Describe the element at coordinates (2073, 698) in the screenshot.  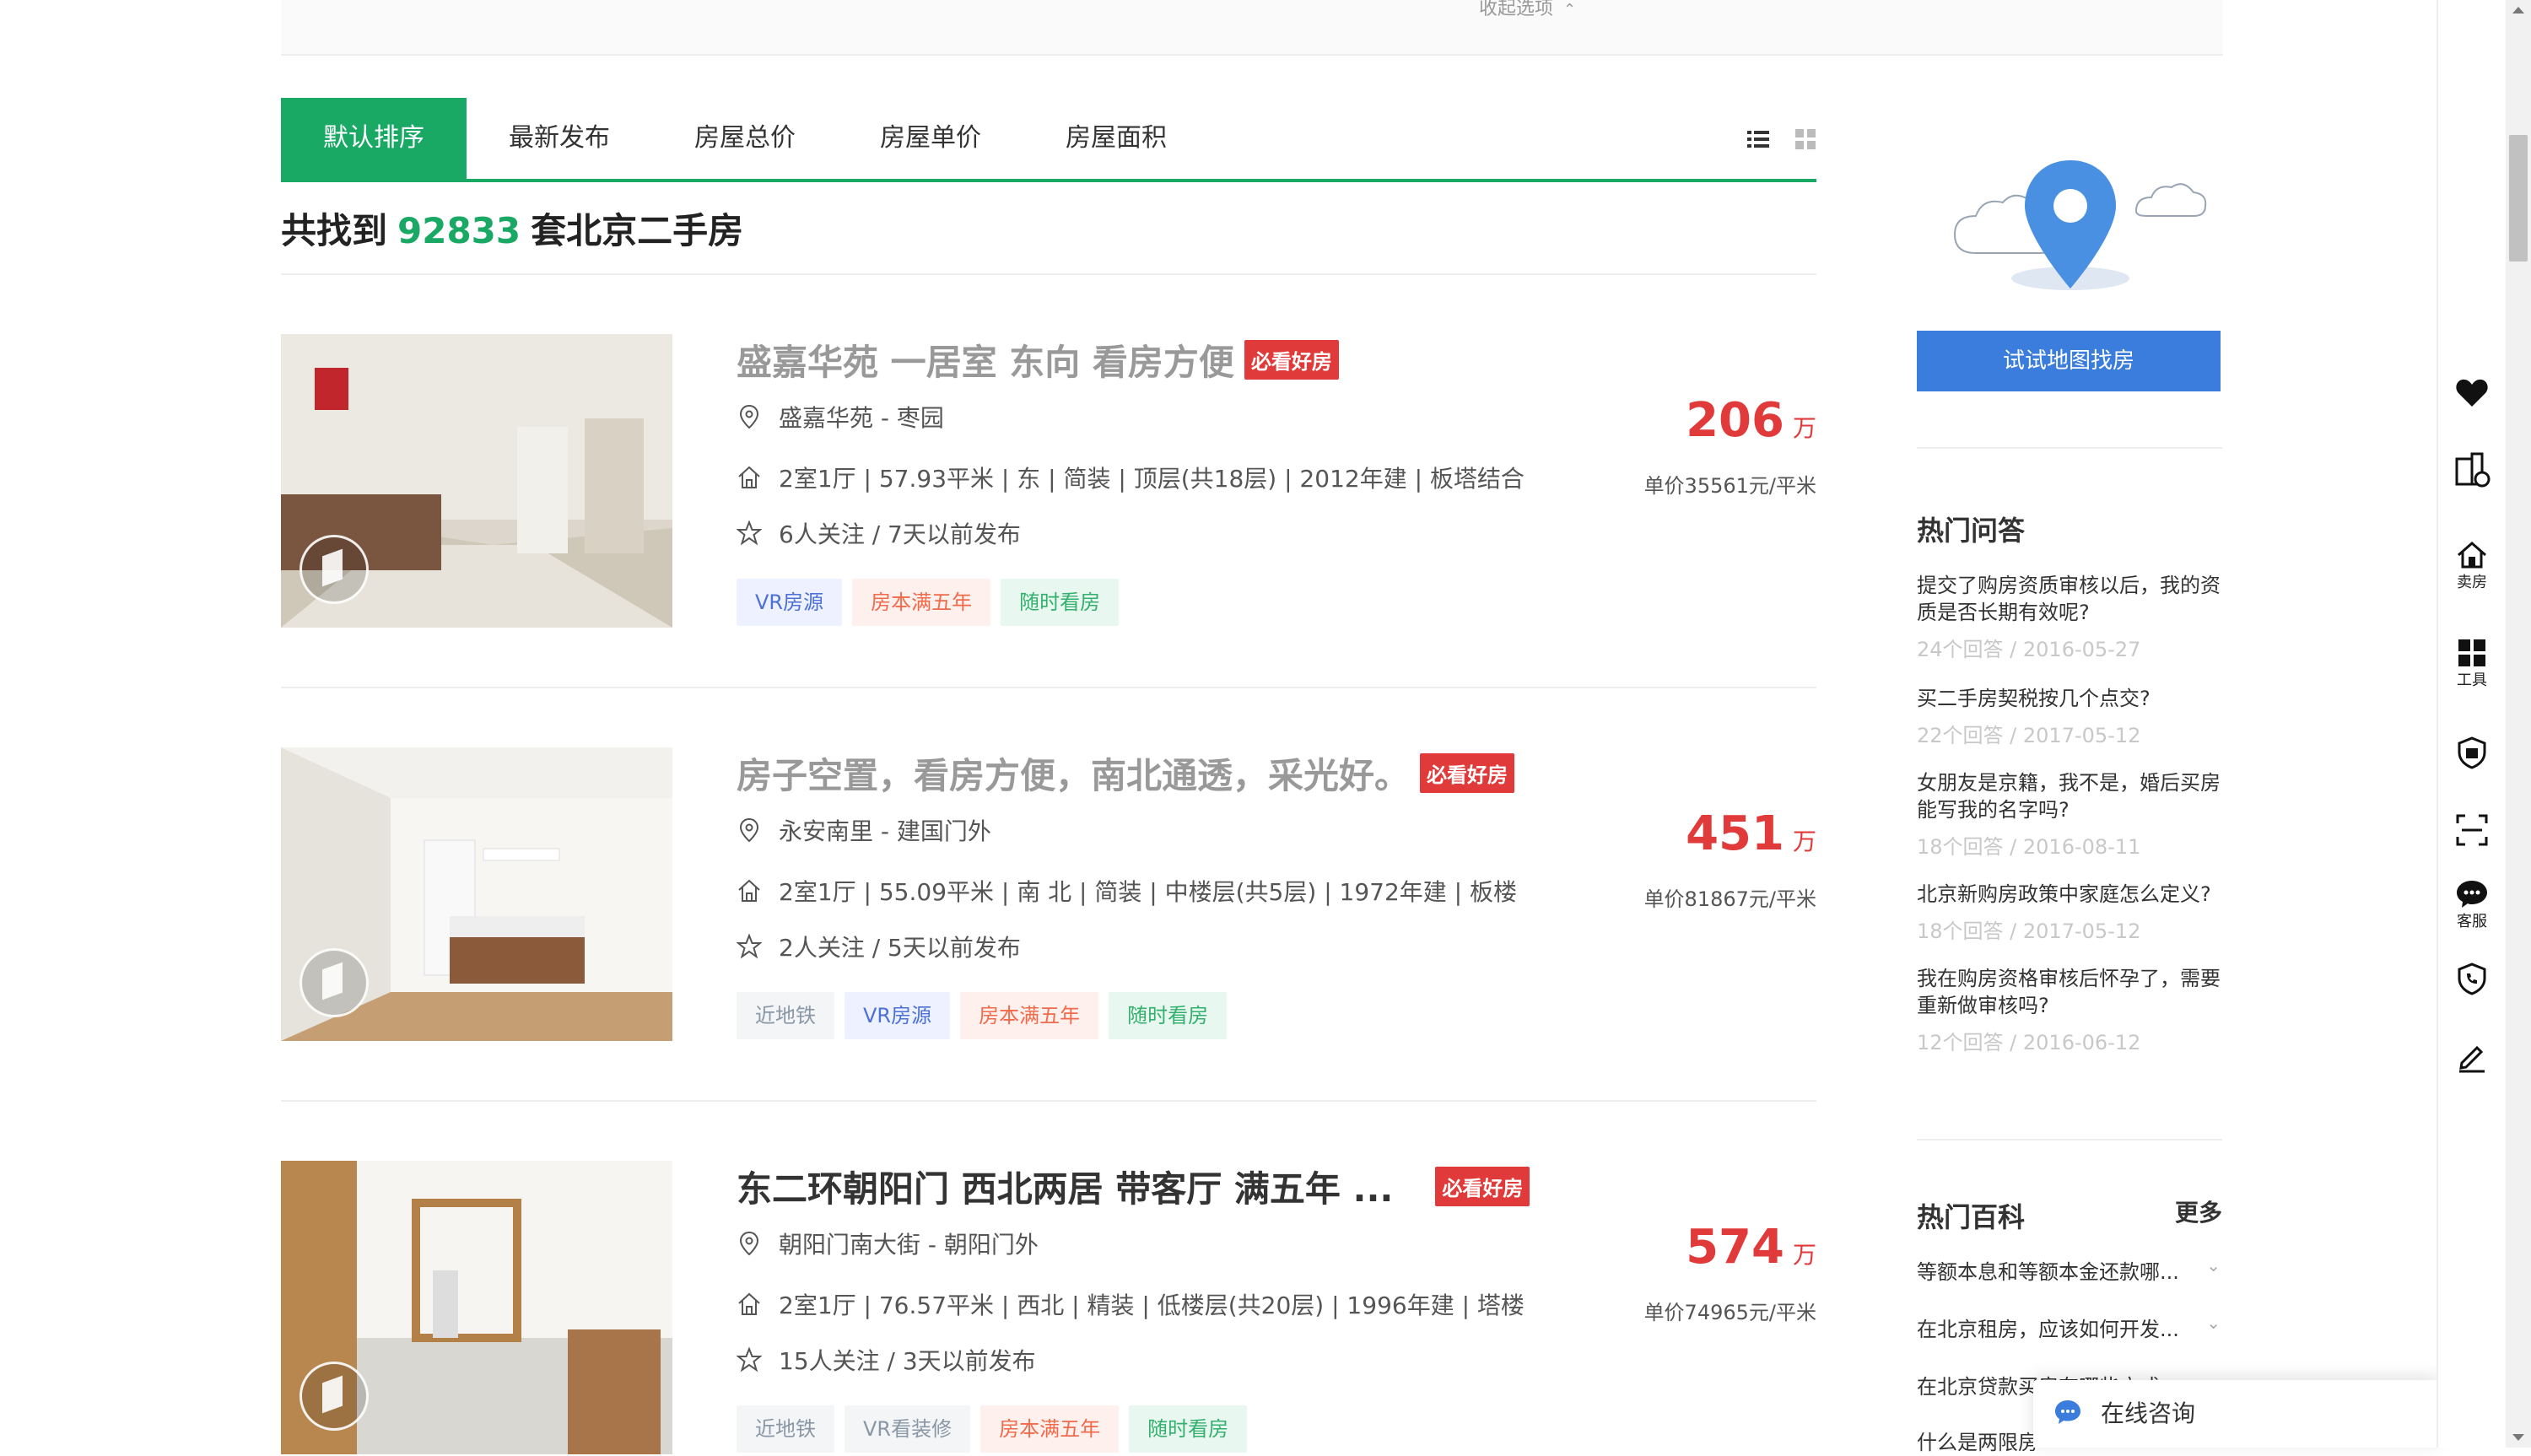
I see `qa-question: 买二手房契税按几个点交?` at that location.